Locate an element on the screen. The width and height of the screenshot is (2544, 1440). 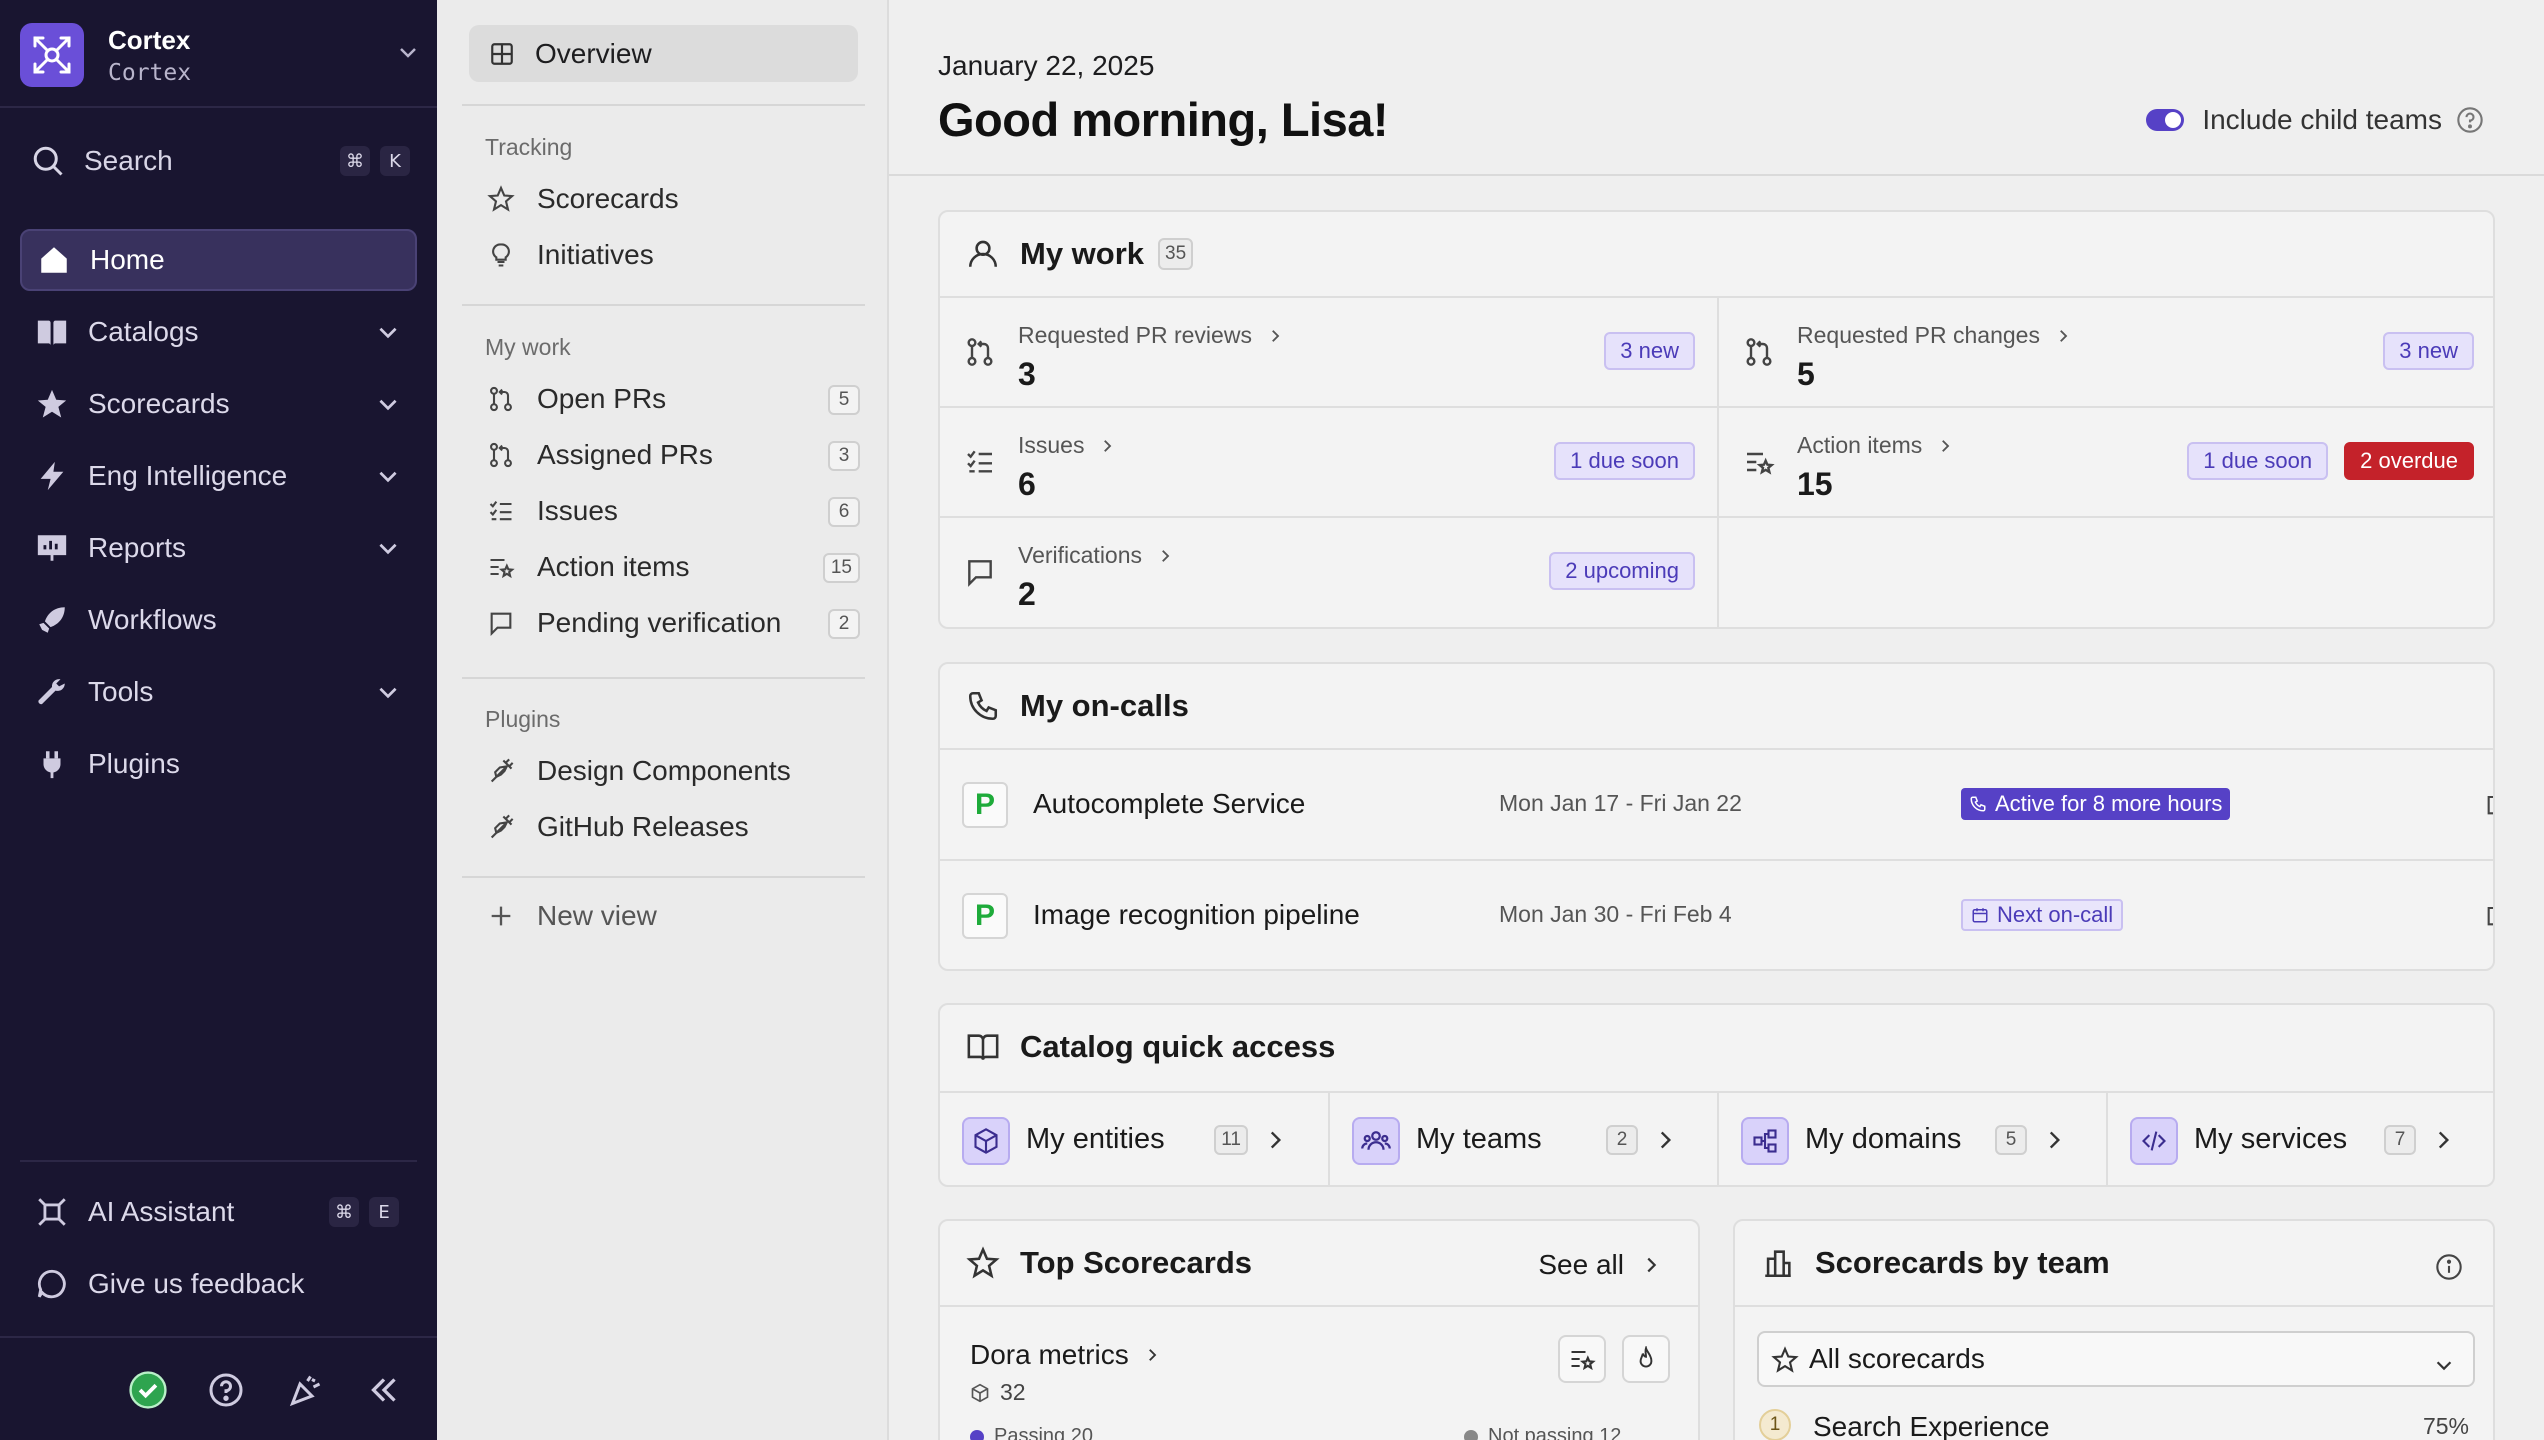
nav-item-catalogs: Catalogs is located at coordinates (218, 332).